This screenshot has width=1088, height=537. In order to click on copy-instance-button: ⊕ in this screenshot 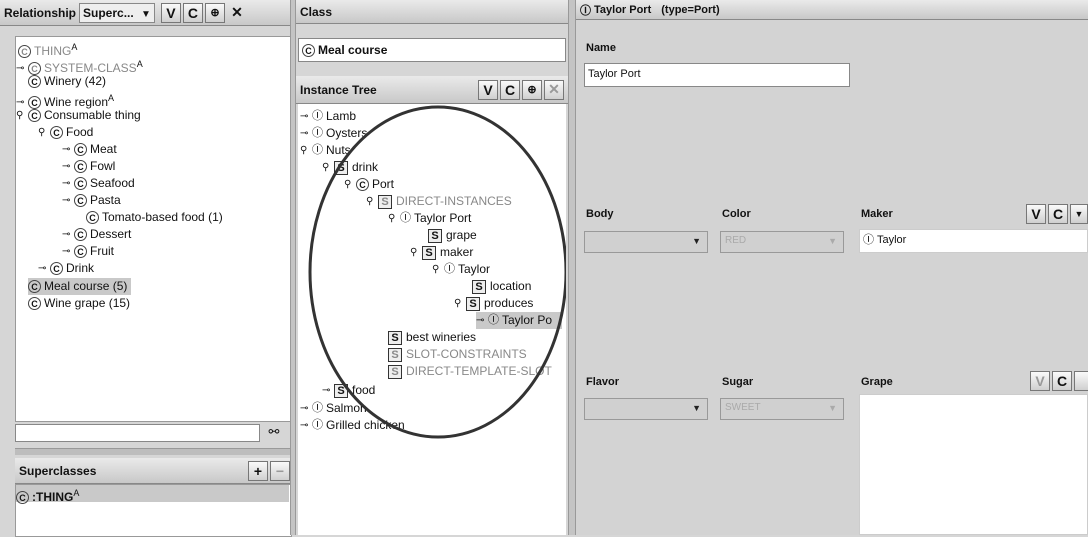, I will do `click(532, 89)`.